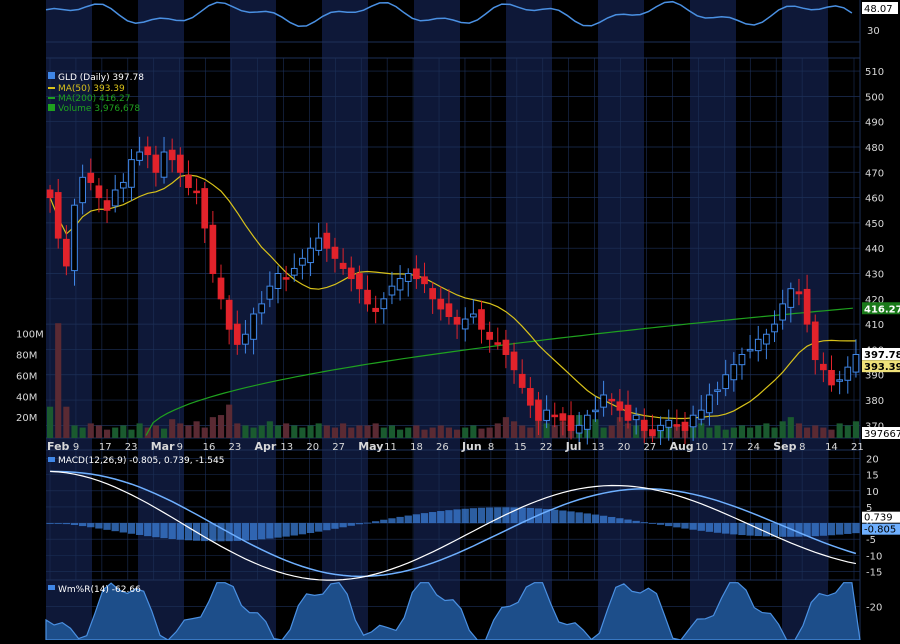 This screenshot has height=644, width=900. Describe the element at coordinates (857, 447) in the screenshot. I see `date-tick-label: 21` at that location.